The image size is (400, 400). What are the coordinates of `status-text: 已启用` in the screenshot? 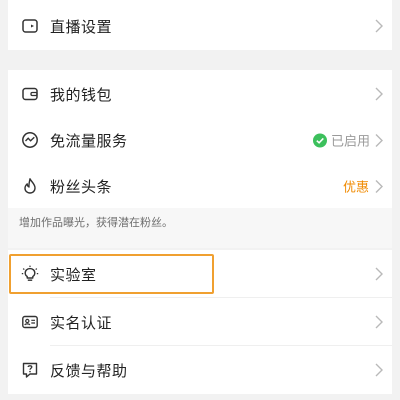 It's located at (350, 142).